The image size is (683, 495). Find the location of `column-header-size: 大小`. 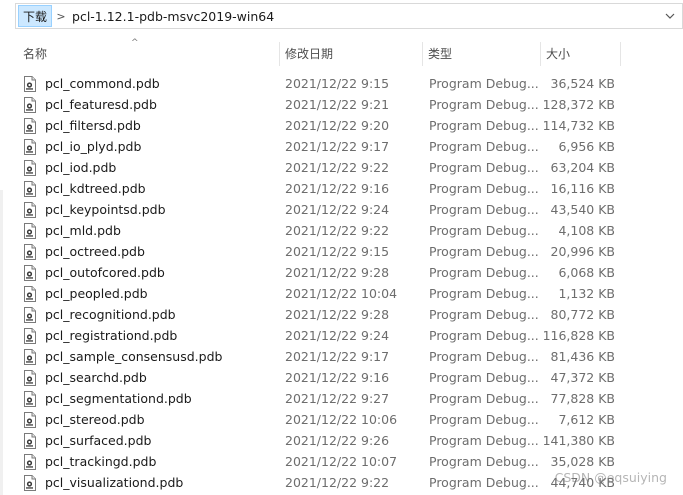

column-header-size: 大小 is located at coordinates (580, 53).